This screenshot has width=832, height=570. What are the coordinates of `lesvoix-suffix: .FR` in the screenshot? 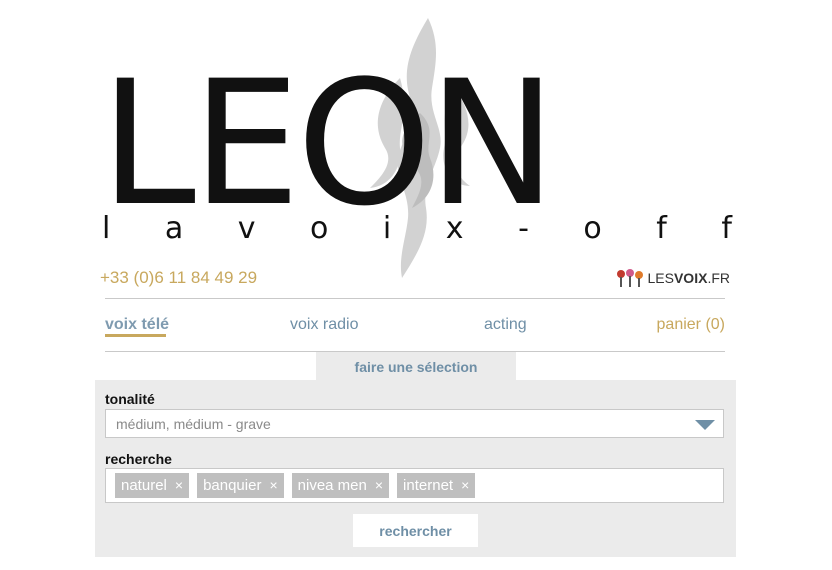 It's located at (718, 278).